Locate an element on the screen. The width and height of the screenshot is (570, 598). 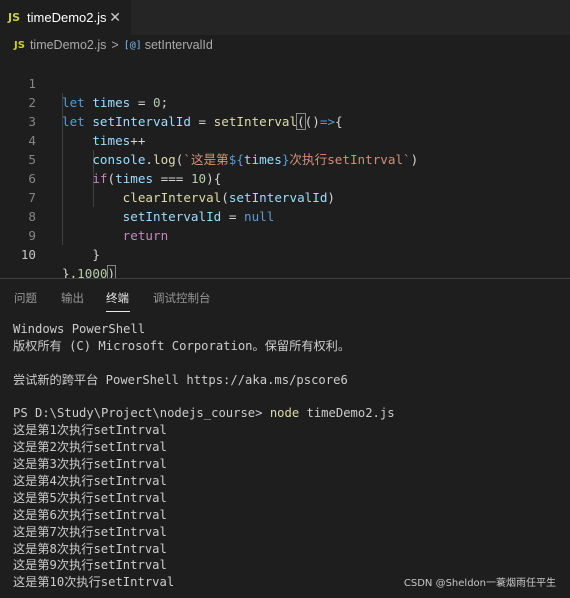
terminal-output-line: 这是第8次执行setIntrval is located at coordinates (90, 548).